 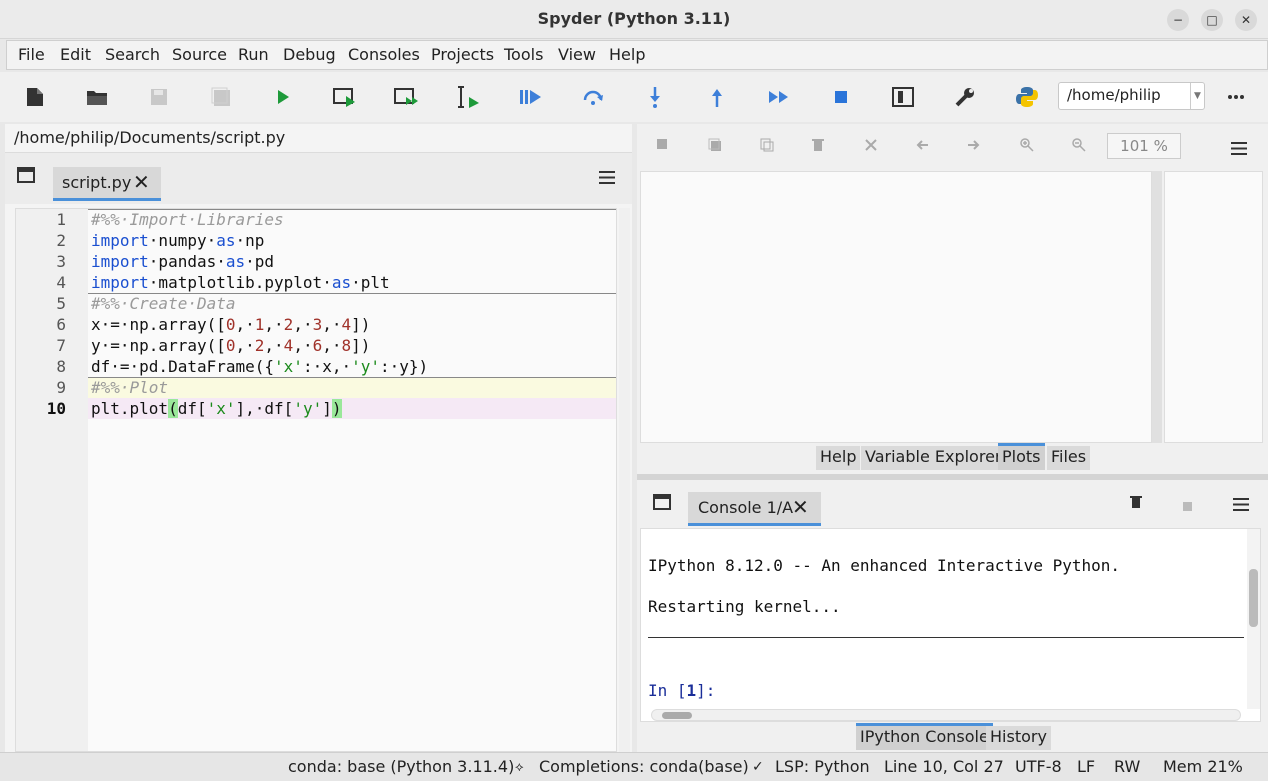 I want to click on maximize-pane-icon, so click(x=903, y=97).